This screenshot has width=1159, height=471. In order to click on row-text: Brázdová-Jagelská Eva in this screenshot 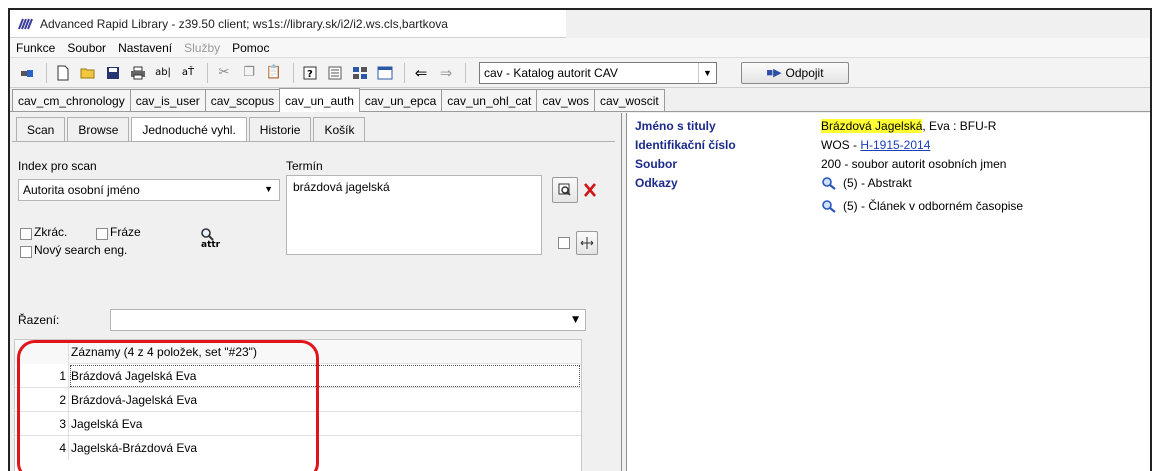, I will do `click(134, 399)`.